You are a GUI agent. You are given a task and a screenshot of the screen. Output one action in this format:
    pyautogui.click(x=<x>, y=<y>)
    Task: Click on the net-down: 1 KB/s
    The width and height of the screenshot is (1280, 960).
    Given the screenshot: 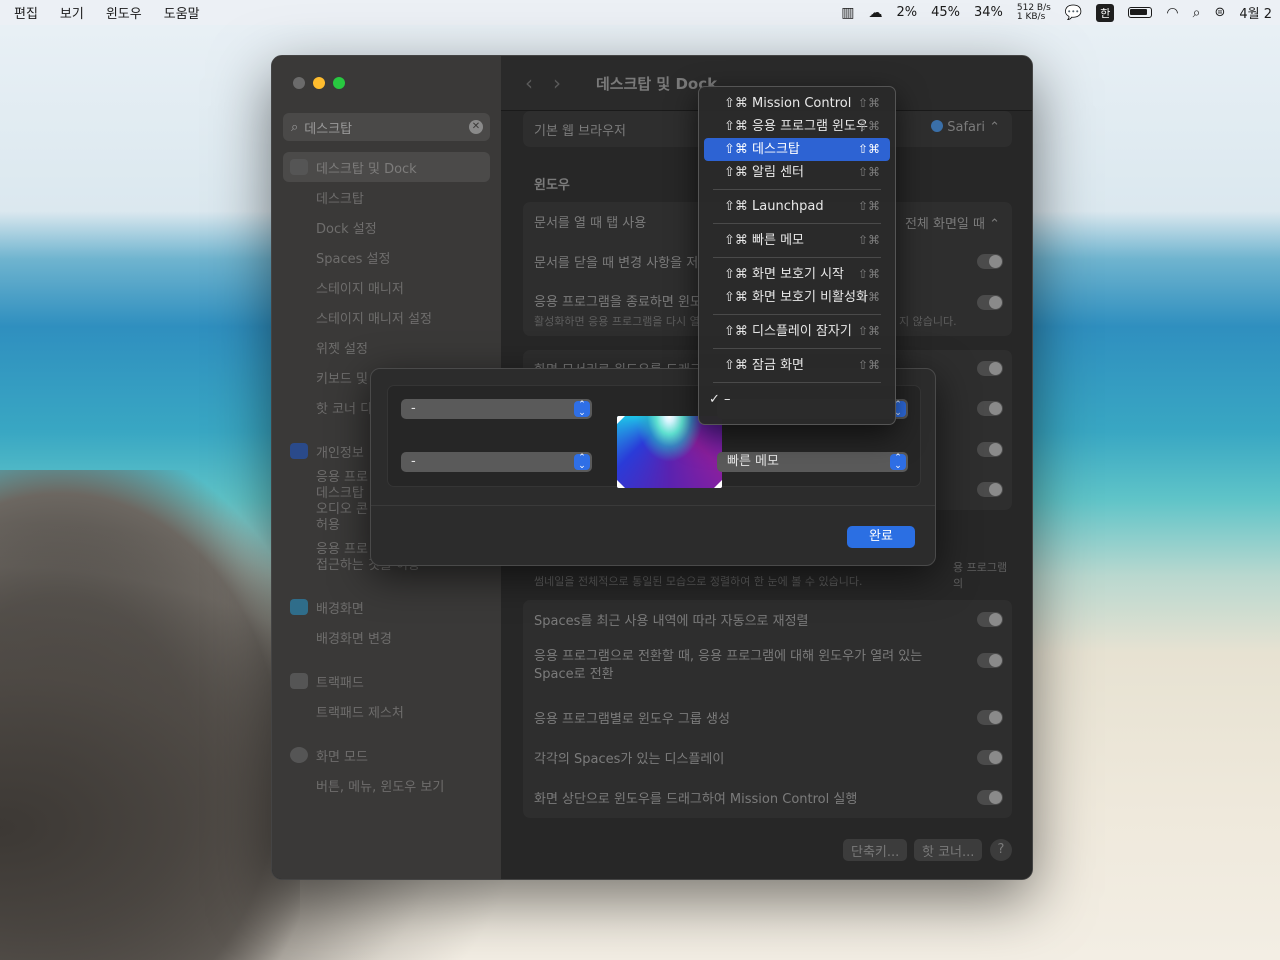 What is the action you would take?
    pyautogui.click(x=1031, y=16)
    